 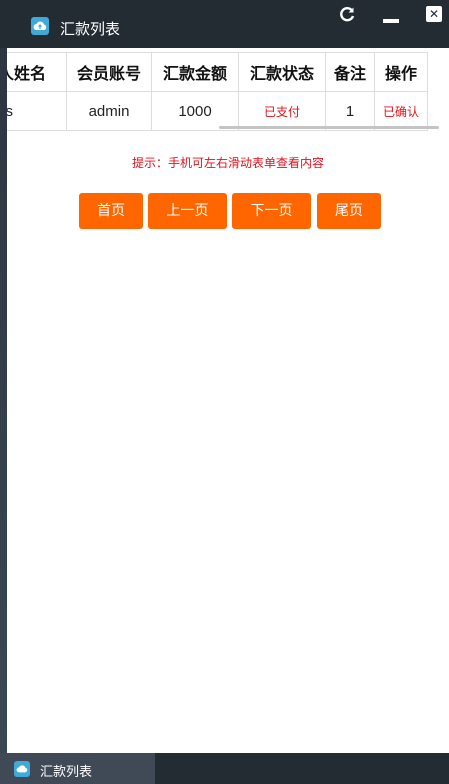 What do you see at coordinates (90, 29) in the screenshot?
I see `window-title: 汇款列表` at bounding box center [90, 29].